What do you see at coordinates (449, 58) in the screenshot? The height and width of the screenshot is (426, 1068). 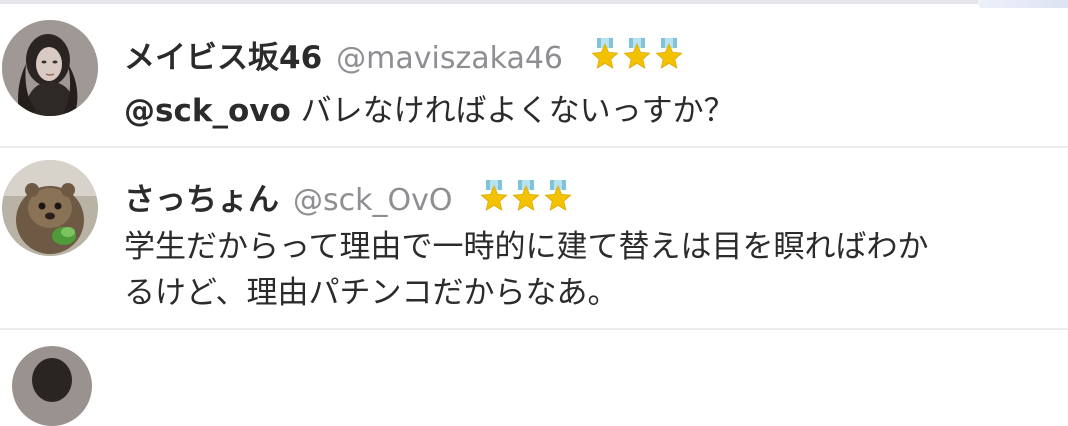 I see `user-handle: @maviszaka46` at bounding box center [449, 58].